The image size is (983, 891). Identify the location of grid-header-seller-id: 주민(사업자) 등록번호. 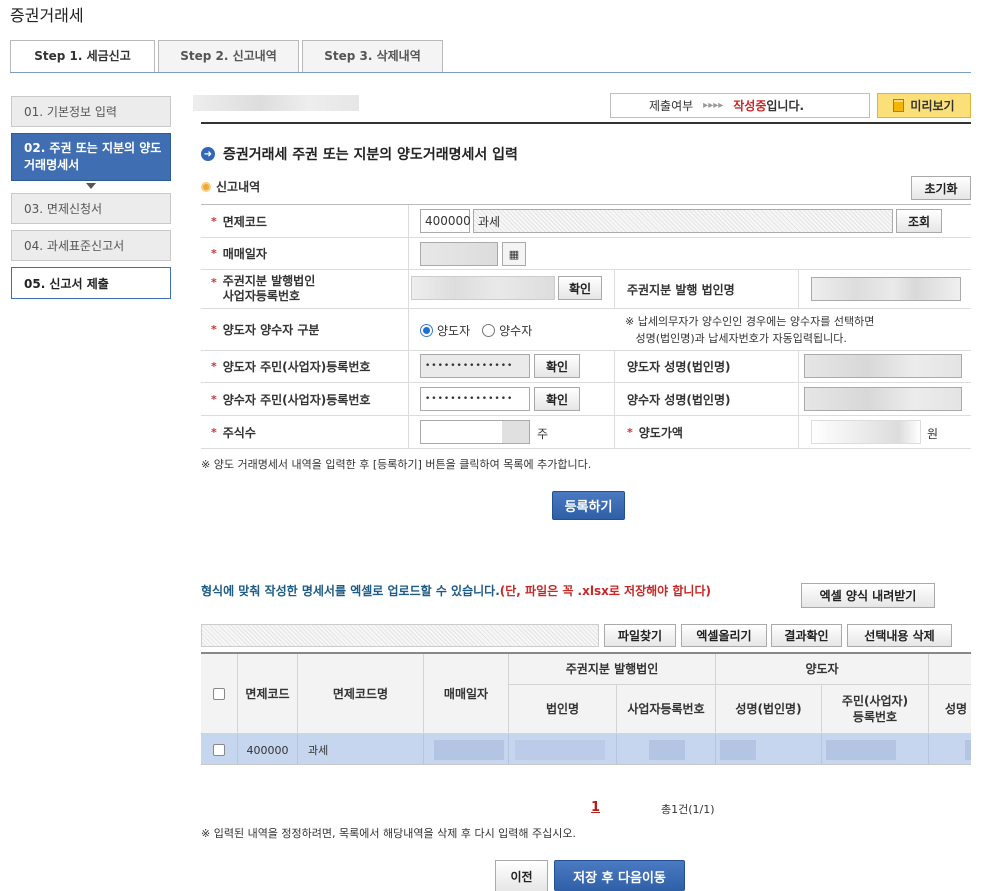
(875, 709).